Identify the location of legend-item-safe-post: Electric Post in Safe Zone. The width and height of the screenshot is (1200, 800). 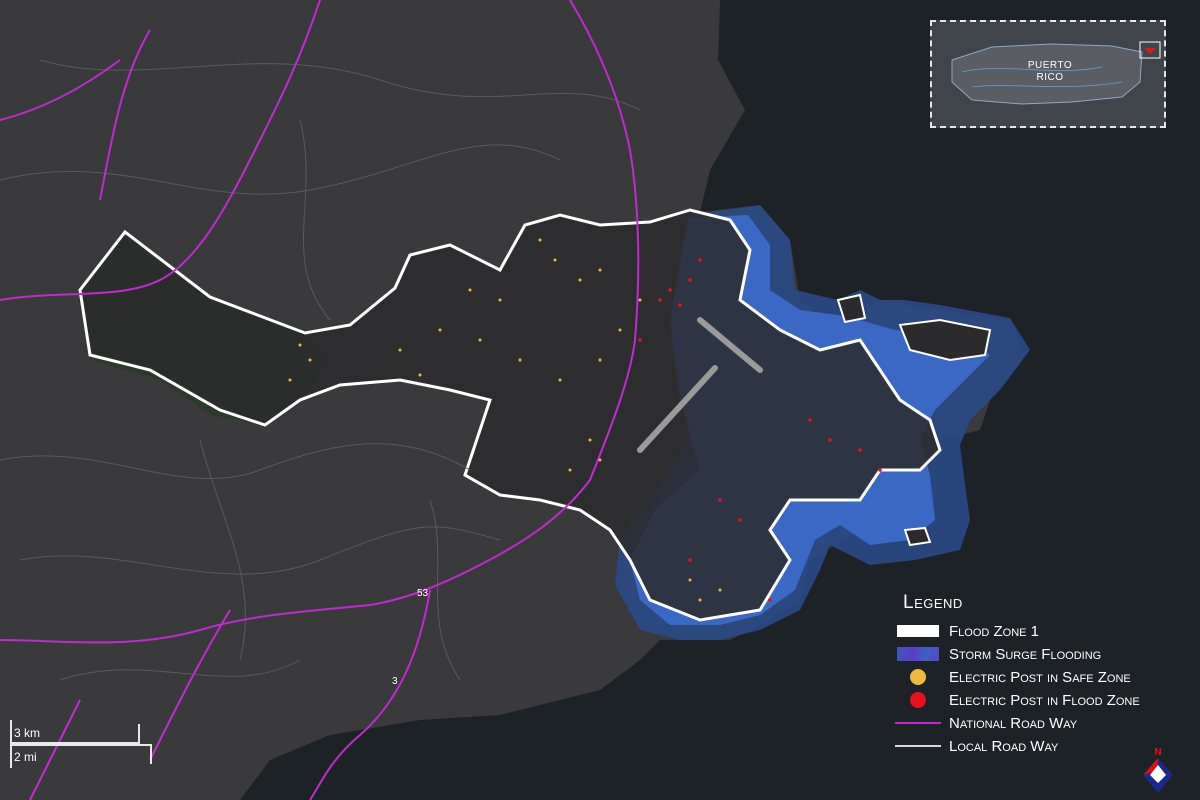
(1043, 677).